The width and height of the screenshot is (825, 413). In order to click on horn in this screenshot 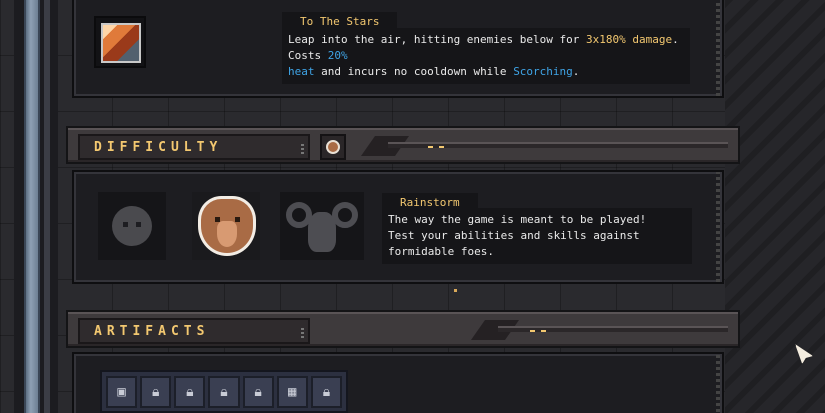, I will do `click(345, 215)`.